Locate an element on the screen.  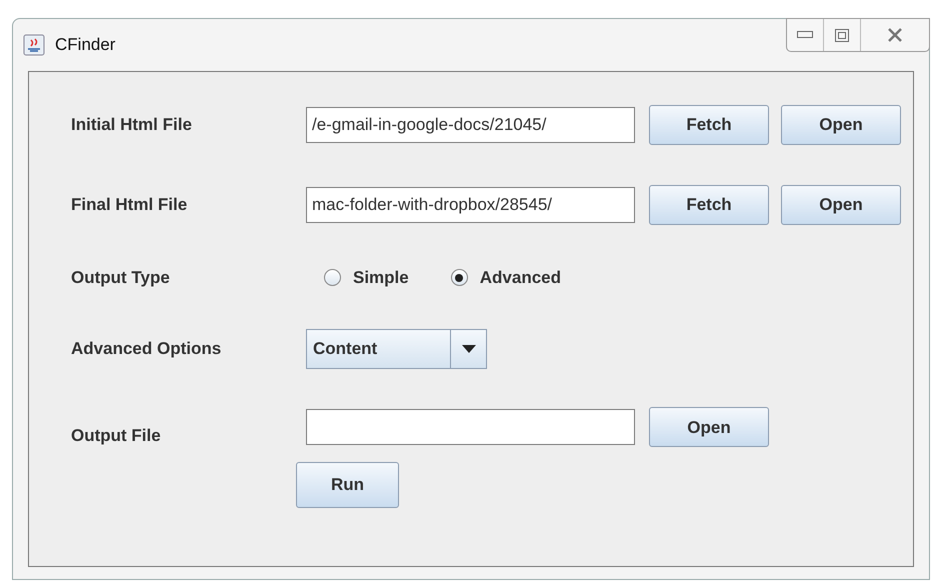
window-title: CFinder is located at coordinates (85, 45).